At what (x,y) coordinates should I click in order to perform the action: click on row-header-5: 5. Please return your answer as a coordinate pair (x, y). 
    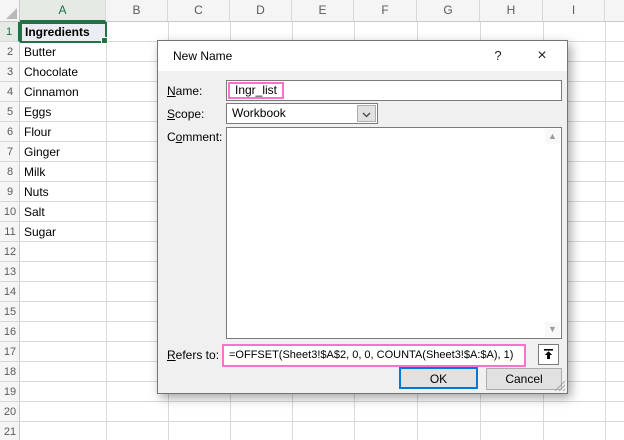
    Looking at the image, I should click on (10, 112).